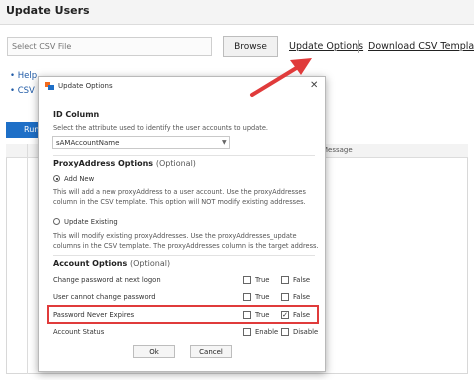 The image size is (474, 380). I want to click on link-separator, so click(358, 46).